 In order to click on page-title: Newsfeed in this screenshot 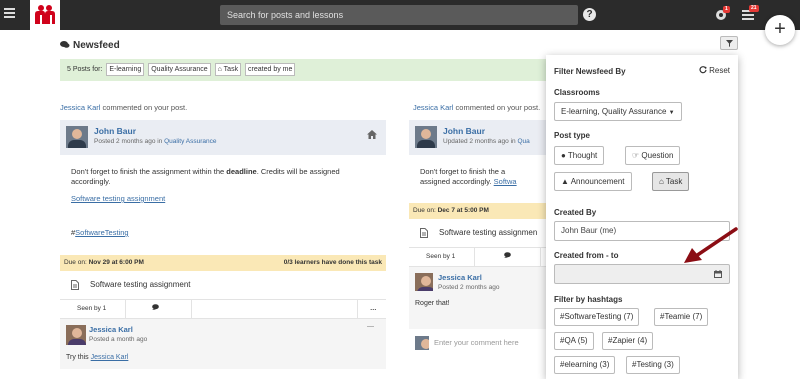, I will do `click(90, 45)`.